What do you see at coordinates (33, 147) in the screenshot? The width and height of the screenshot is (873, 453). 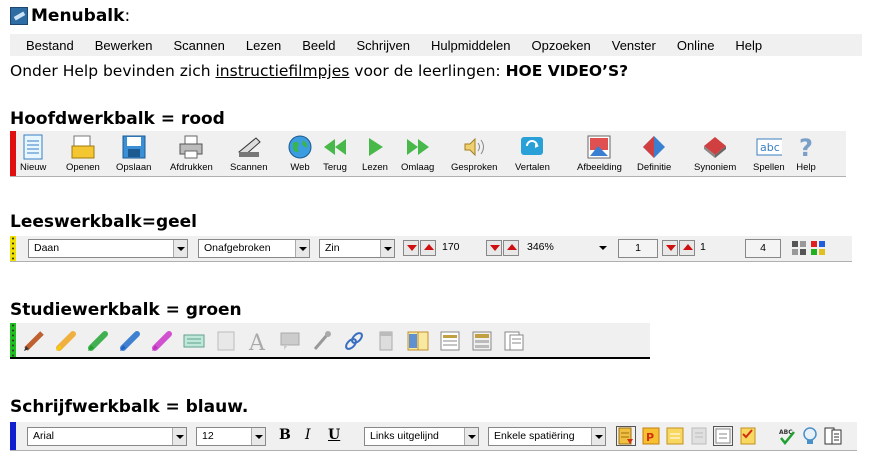 I see `new-document-icon` at bounding box center [33, 147].